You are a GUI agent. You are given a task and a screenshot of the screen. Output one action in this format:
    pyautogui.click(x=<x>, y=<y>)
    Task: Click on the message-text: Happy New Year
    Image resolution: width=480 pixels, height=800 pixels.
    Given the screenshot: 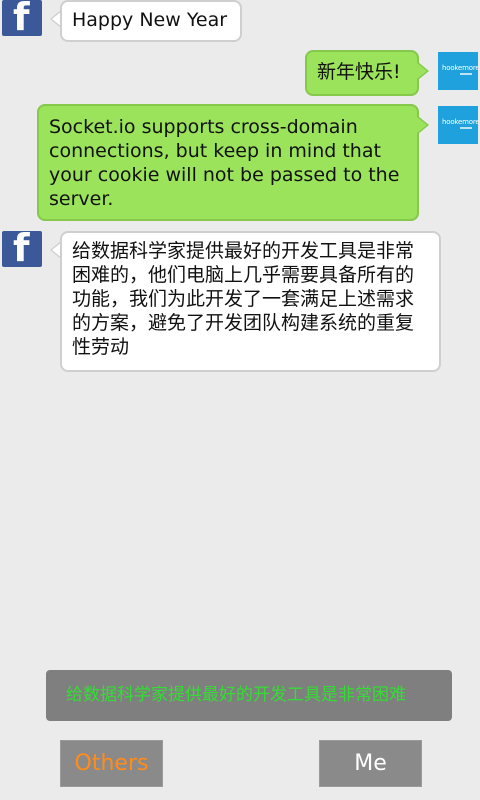 What is the action you would take?
    pyautogui.click(x=150, y=20)
    